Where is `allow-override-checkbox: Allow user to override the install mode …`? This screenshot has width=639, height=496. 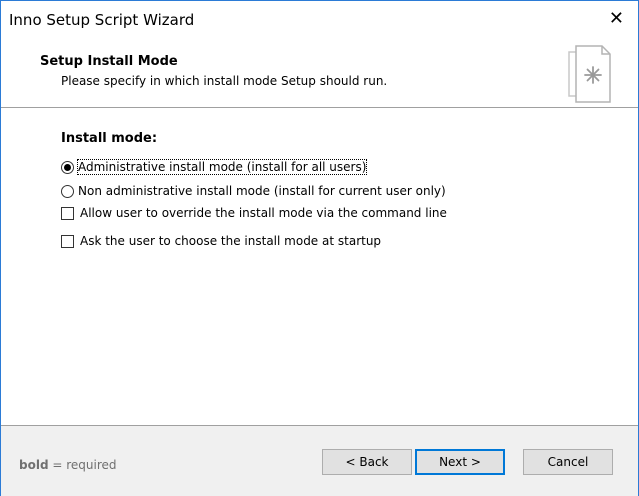
allow-override-checkbox: Allow user to override the install mode … is located at coordinates (254, 213).